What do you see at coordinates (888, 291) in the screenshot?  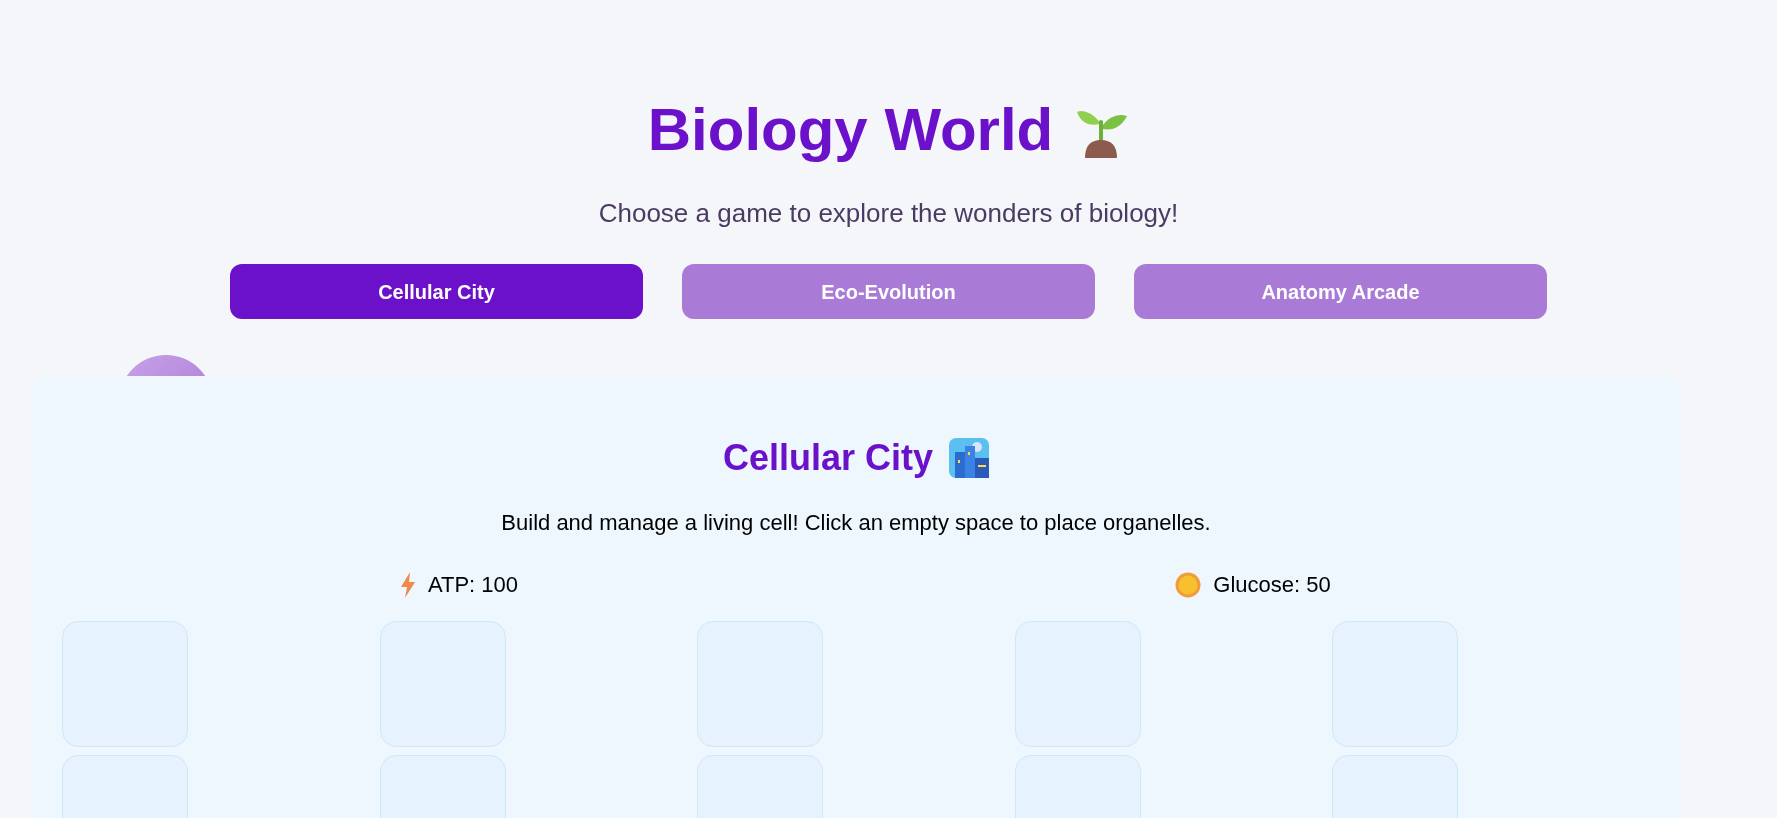 I see `game-tab: Eco-Evolution` at bounding box center [888, 291].